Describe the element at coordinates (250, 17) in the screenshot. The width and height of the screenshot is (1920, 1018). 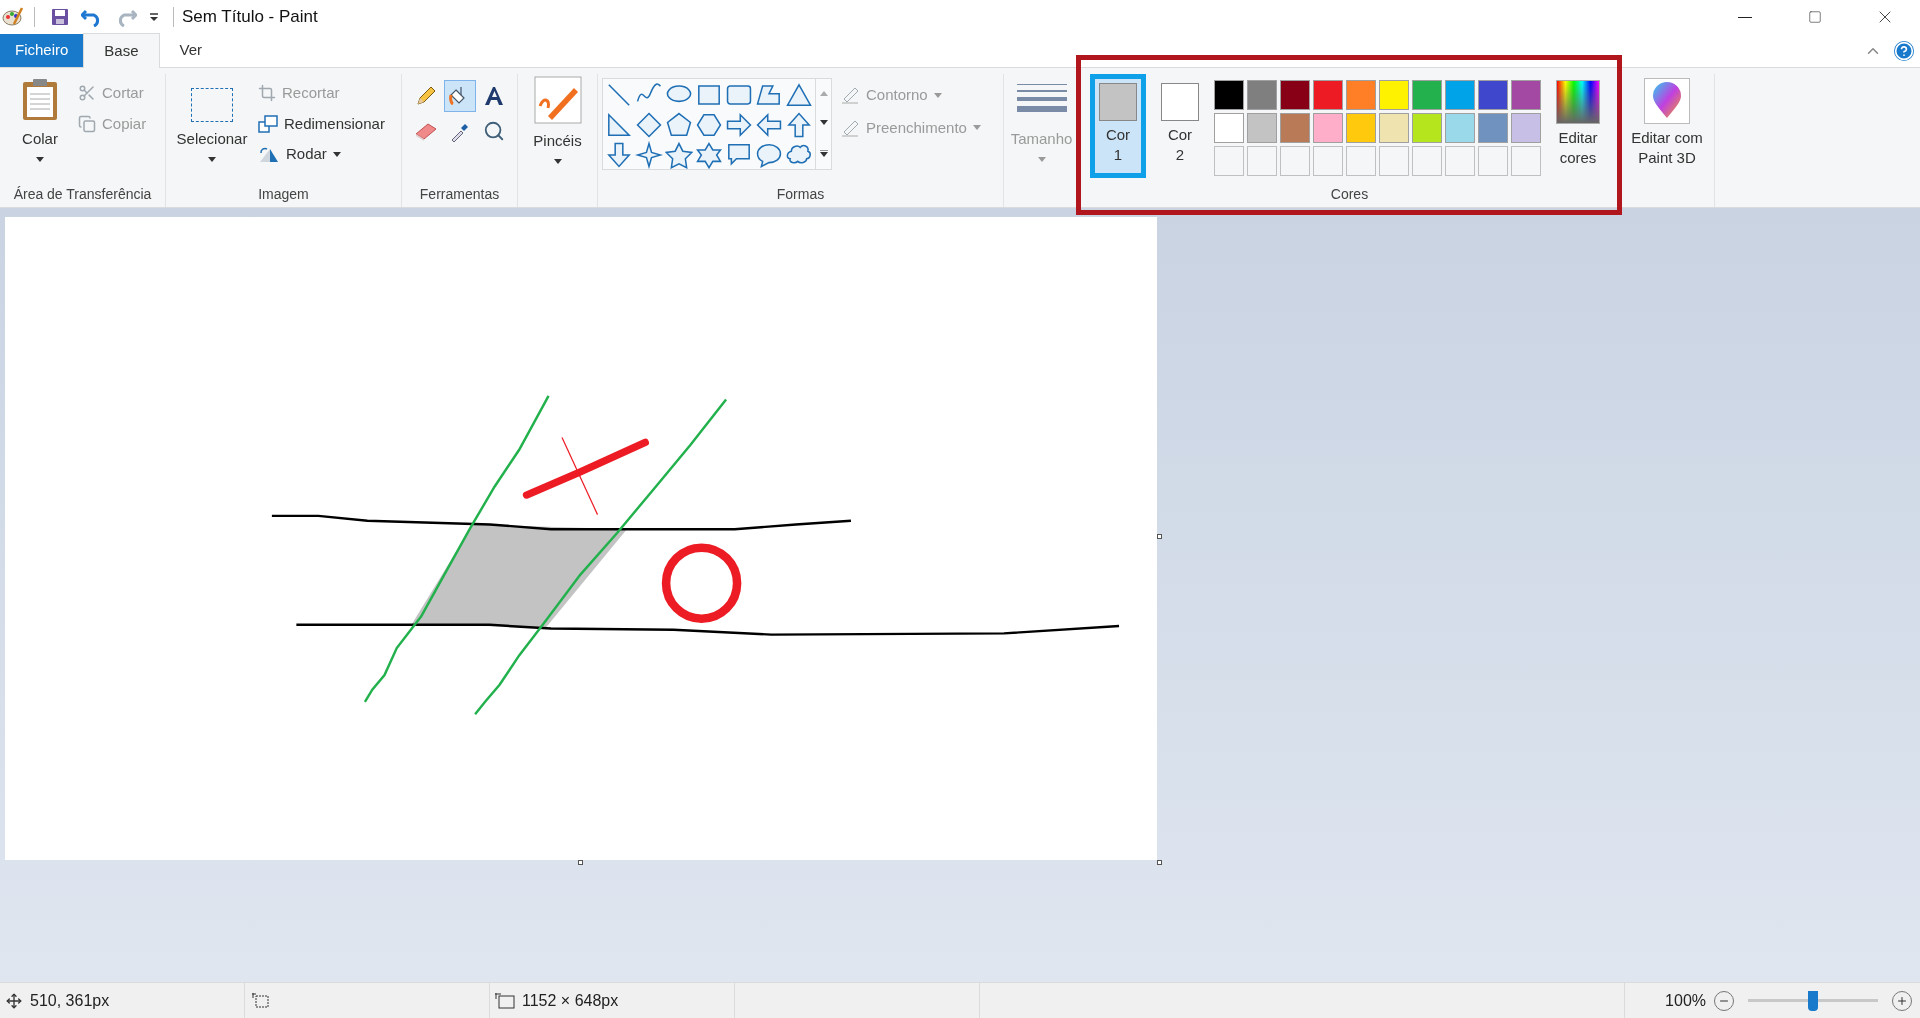
I see `window-title: Sem Título - Paint` at that location.